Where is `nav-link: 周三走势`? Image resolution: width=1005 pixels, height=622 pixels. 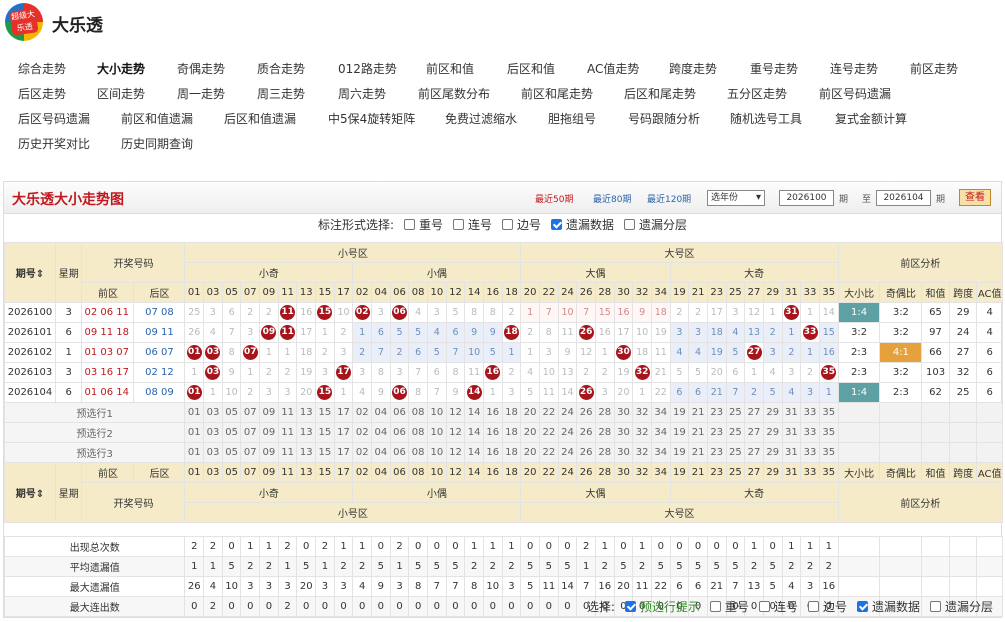
nav-link: 周三走势 is located at coordinates (281, 93).